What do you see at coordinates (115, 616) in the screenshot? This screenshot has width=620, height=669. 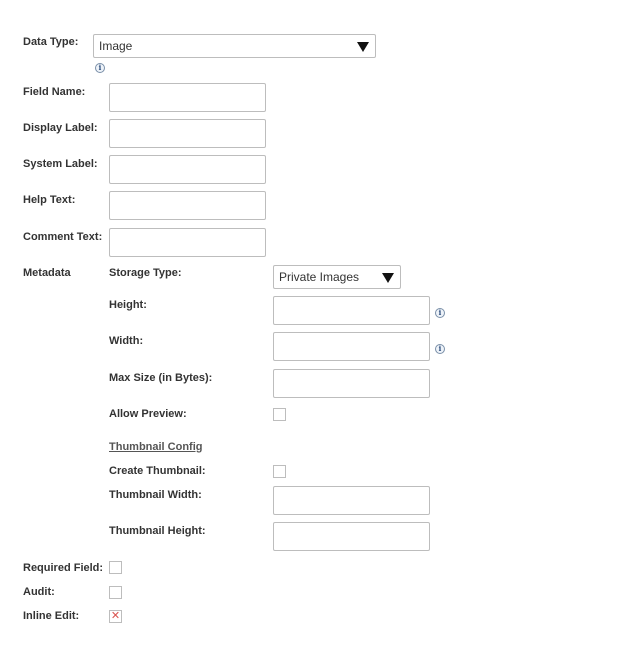 I see `inline-edit-checkbox: ✕` at bounding box center [115, 616].